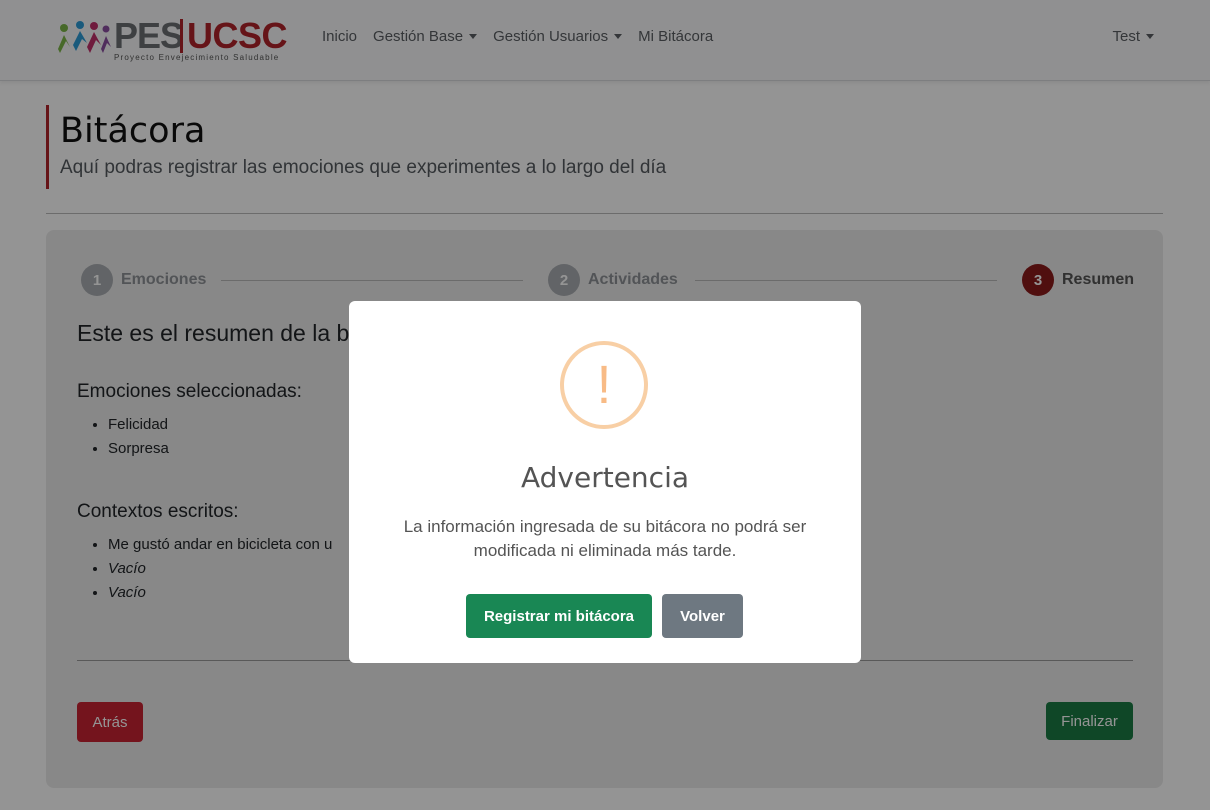 This screenshot has width=1210, height=810. I want to click on warning-icon-glyph: !, so click(604, 385).